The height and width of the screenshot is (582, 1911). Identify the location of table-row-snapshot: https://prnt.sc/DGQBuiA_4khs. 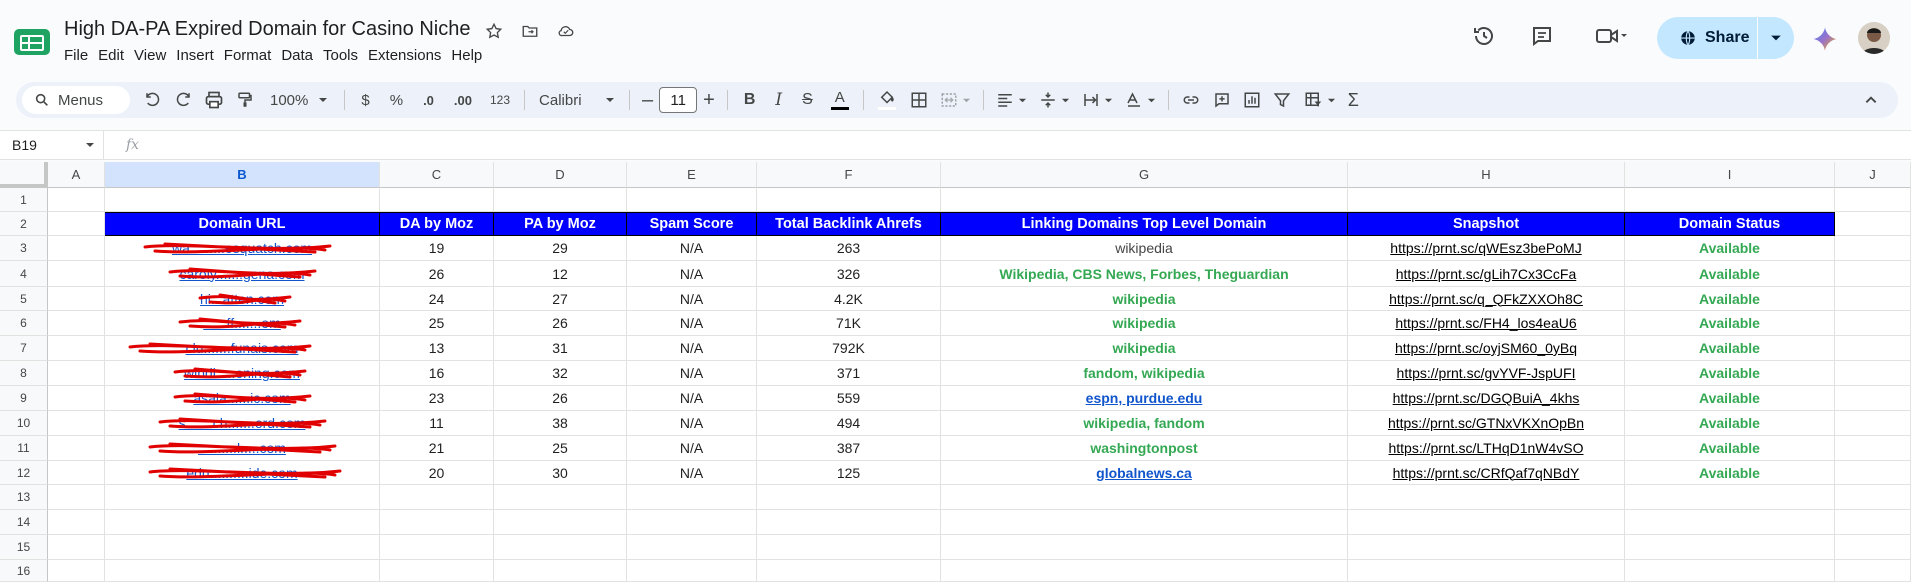
(1486, 398).